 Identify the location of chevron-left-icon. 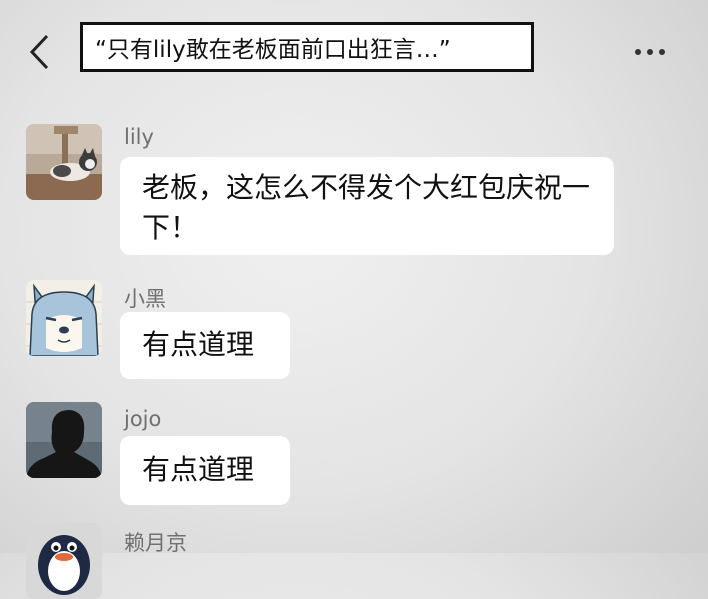
(39, 52).